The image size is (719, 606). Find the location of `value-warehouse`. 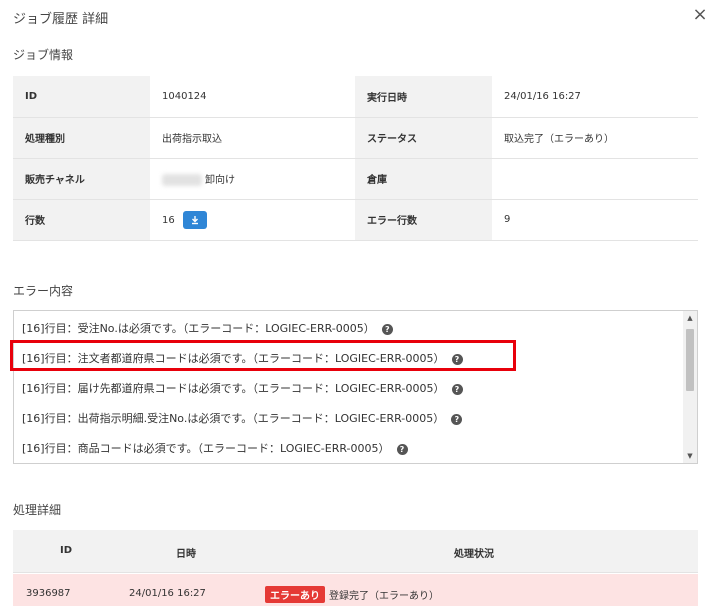

value-warehouse is located at coordinates (595, 179).